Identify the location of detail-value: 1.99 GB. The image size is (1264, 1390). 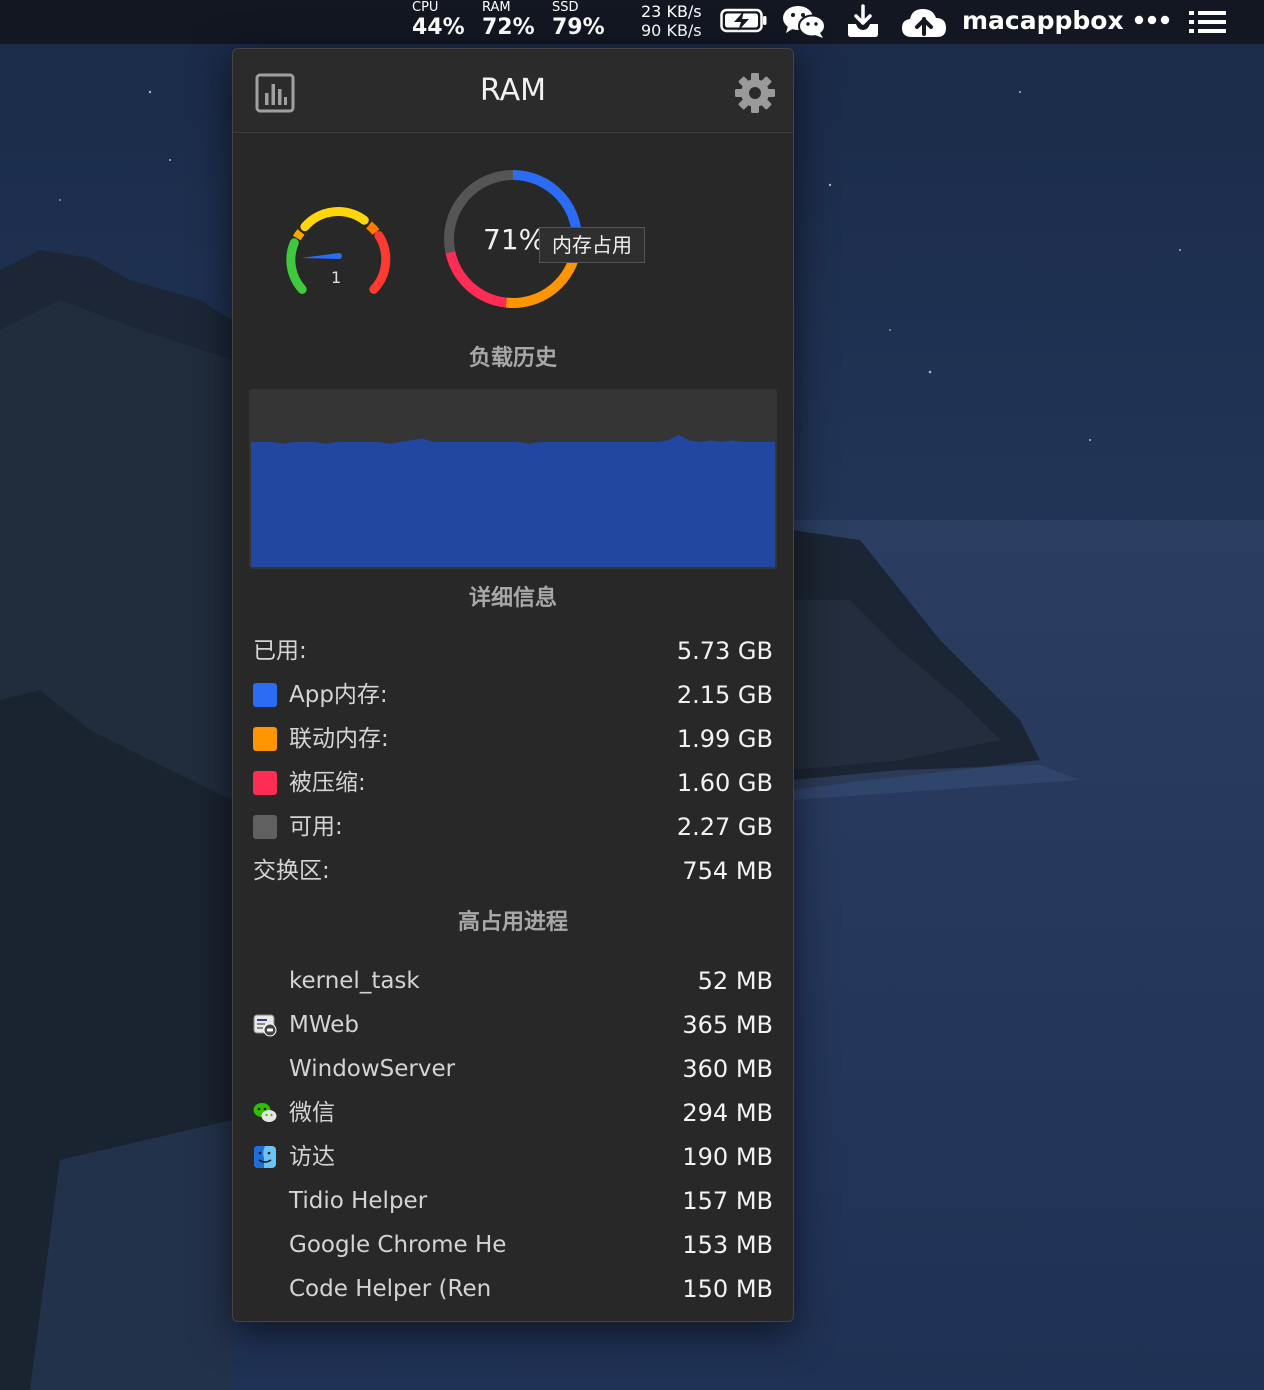
(724, 739).